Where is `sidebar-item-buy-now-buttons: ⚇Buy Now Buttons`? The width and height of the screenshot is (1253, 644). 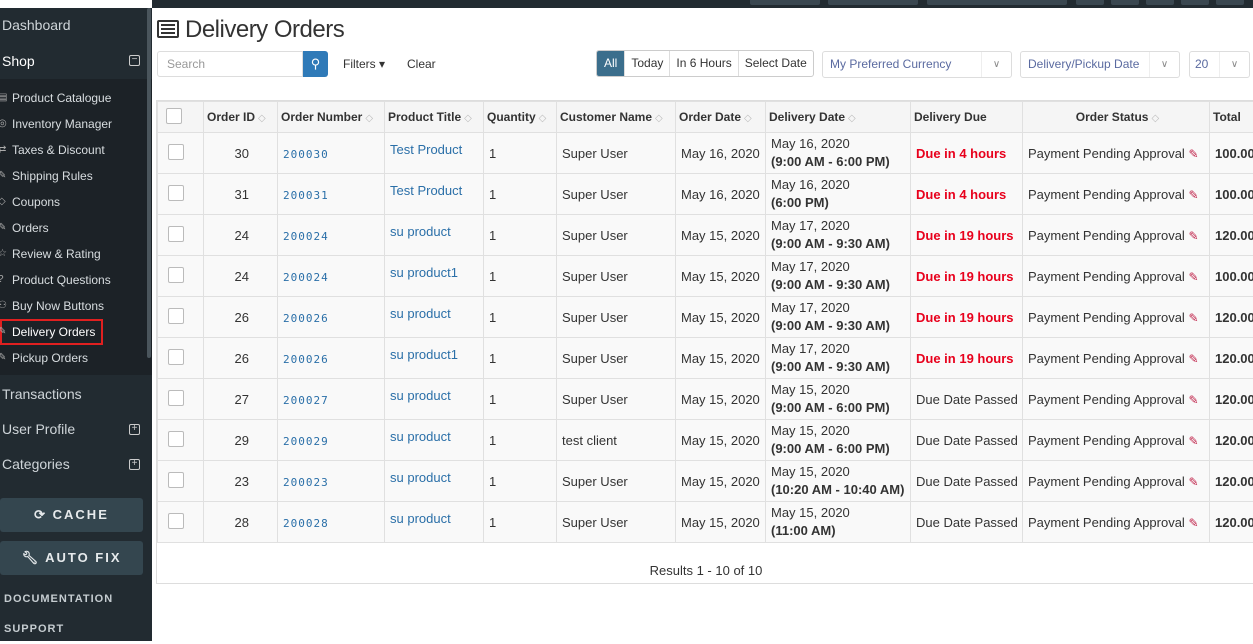 sidebar-item-buy-now-buttons: ⚇Buy Now Buttons is located at coordinates (76, 306).